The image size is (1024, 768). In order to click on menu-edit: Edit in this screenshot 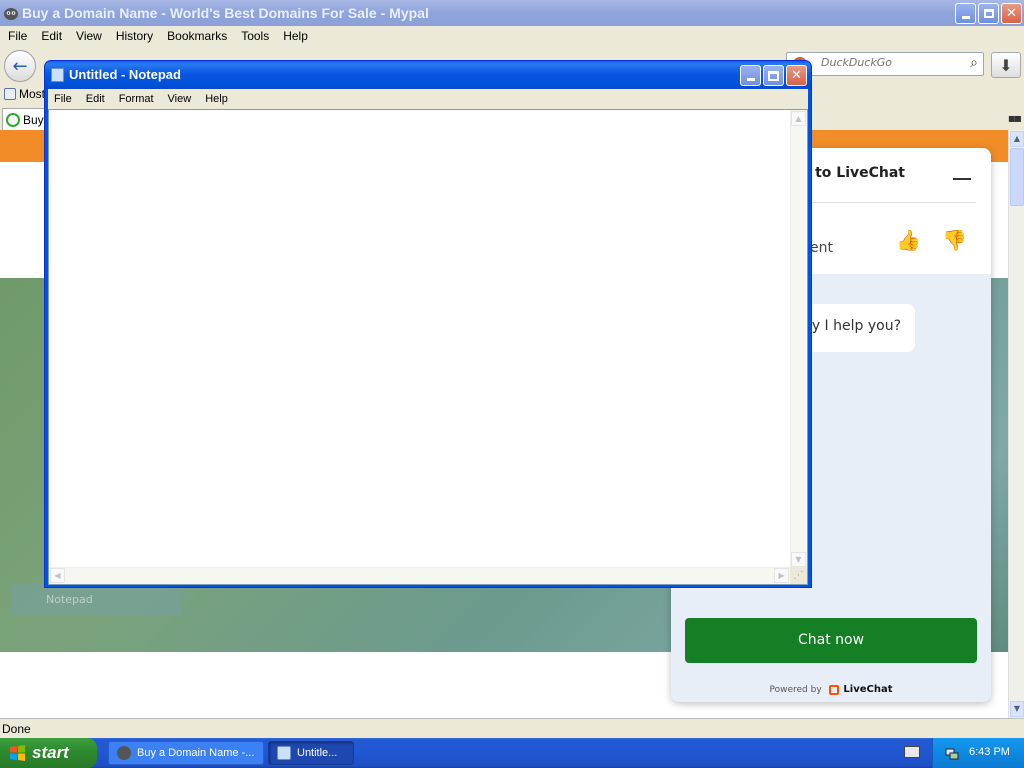, I will do `click(51, 36)`.